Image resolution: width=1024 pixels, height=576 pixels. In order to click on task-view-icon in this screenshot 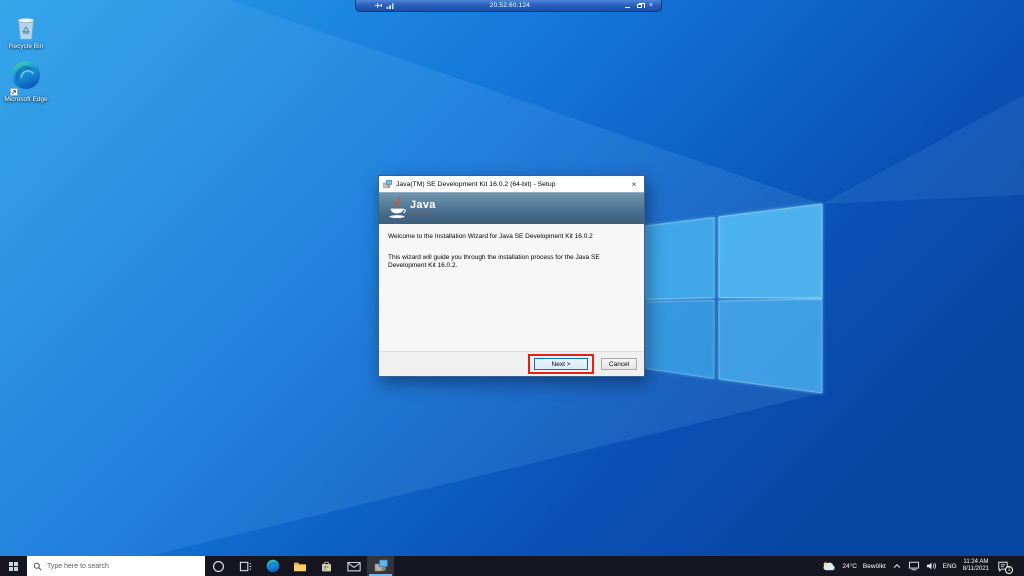, I will do `click(245, 566)`.